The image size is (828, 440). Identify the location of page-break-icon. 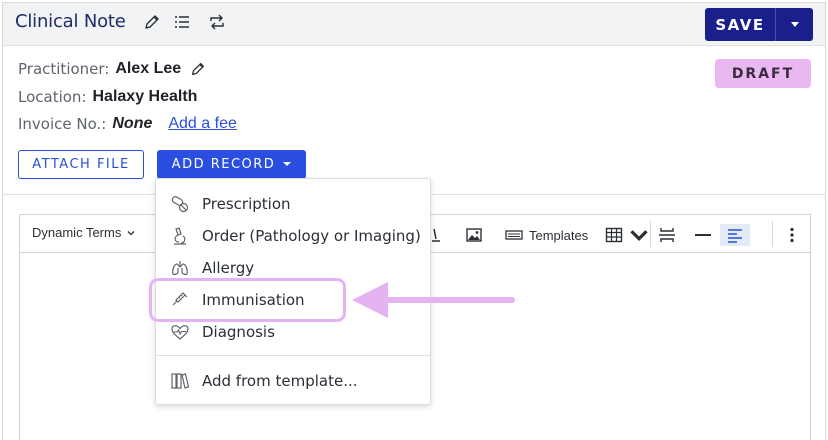
(667, 235).